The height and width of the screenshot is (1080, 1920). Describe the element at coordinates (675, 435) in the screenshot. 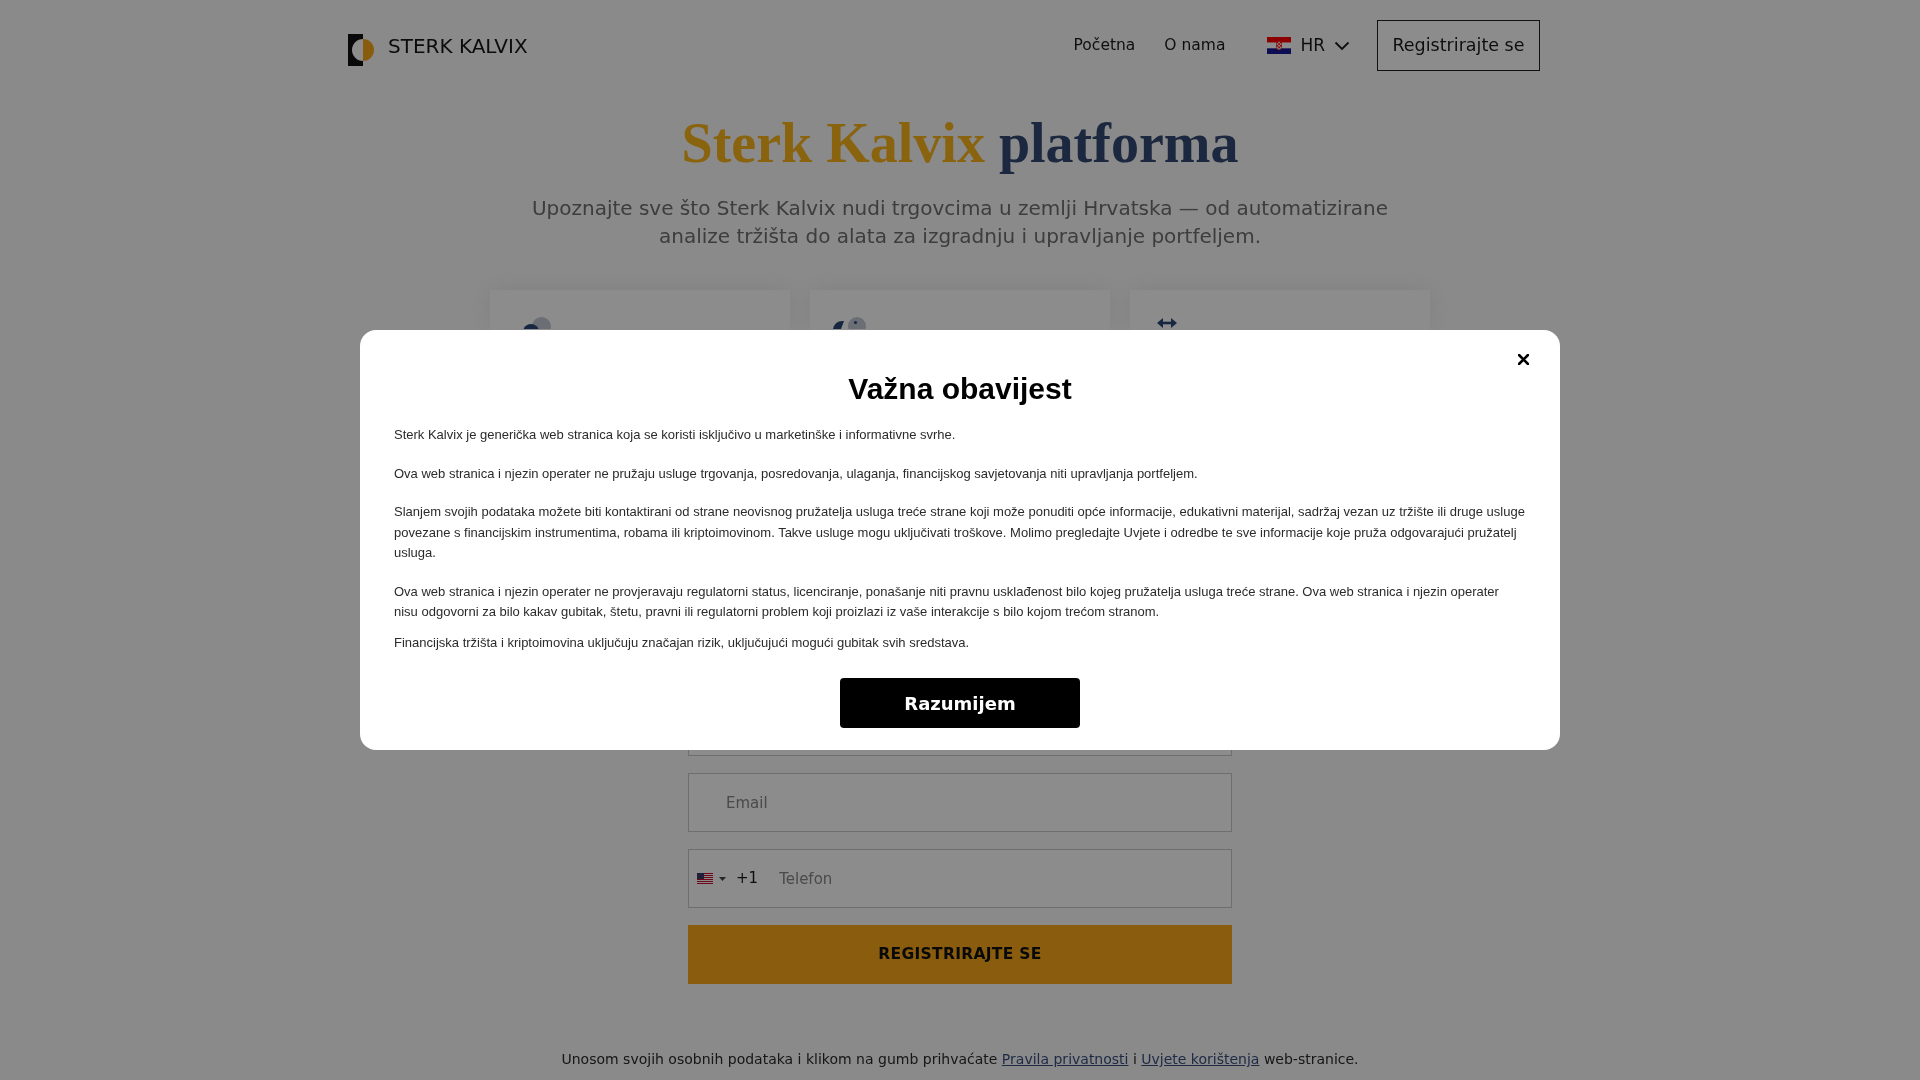

I see `notice-paragraph: Sterk Kalvix je generička web stranica koja se koristi isključivo u marketinške i informativne svrhe.` at that location.